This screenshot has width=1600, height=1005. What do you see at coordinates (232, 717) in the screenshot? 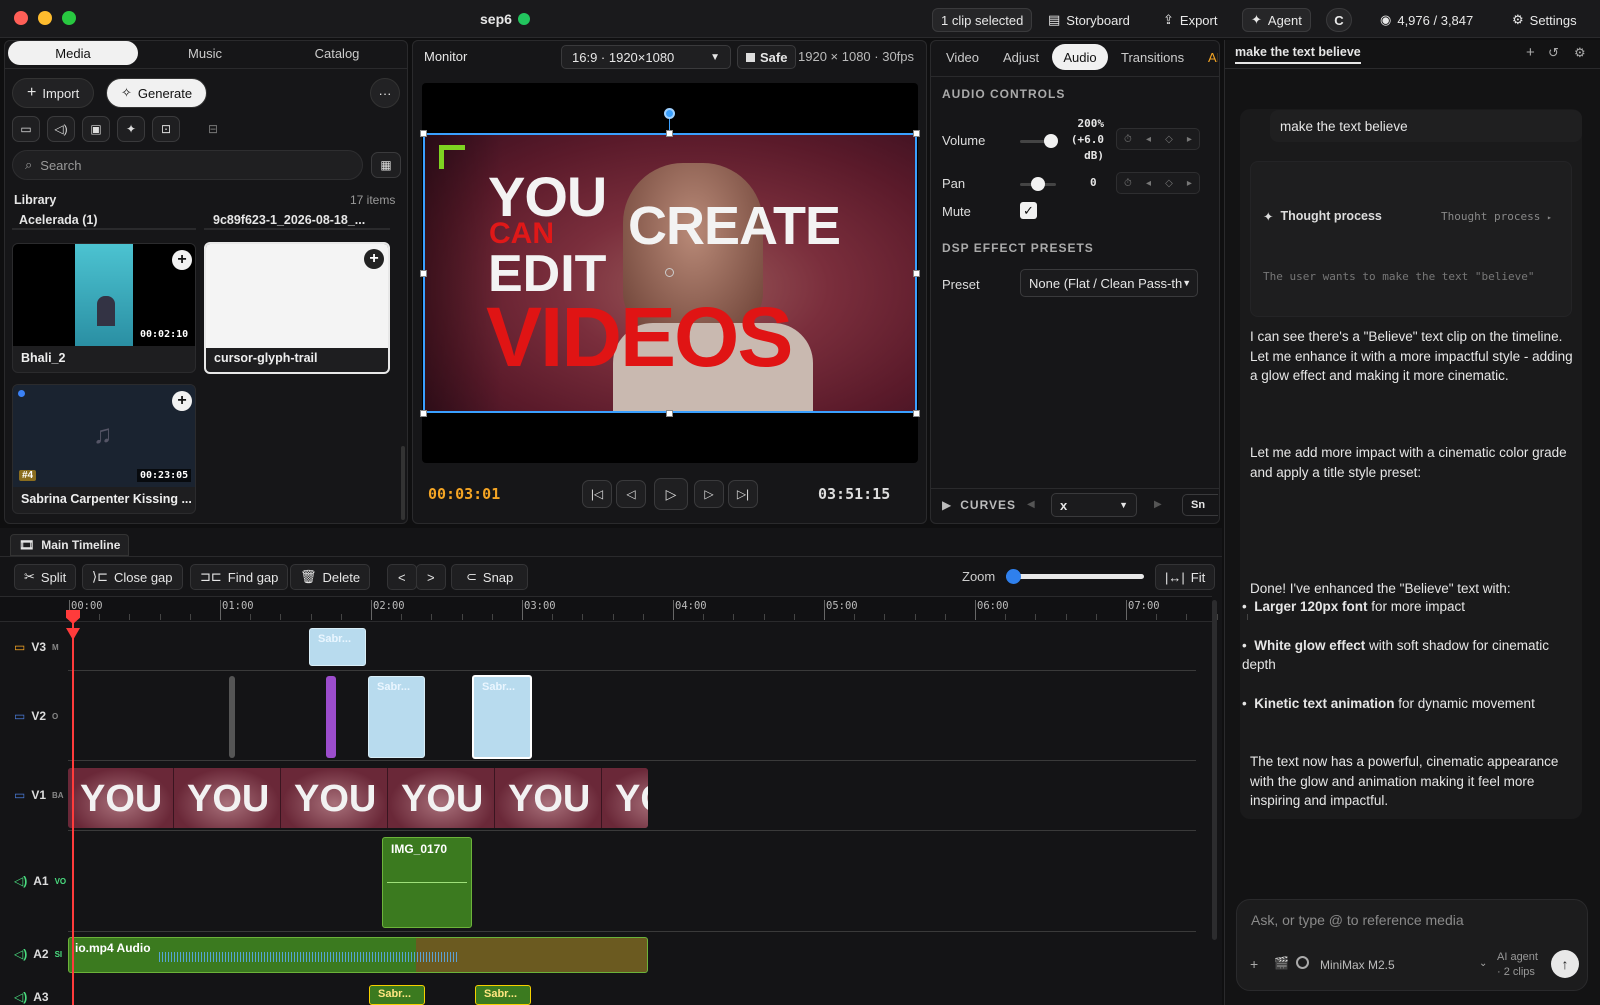
I see `timeline-clip-v2-gray` at bounding box center [232, 717].